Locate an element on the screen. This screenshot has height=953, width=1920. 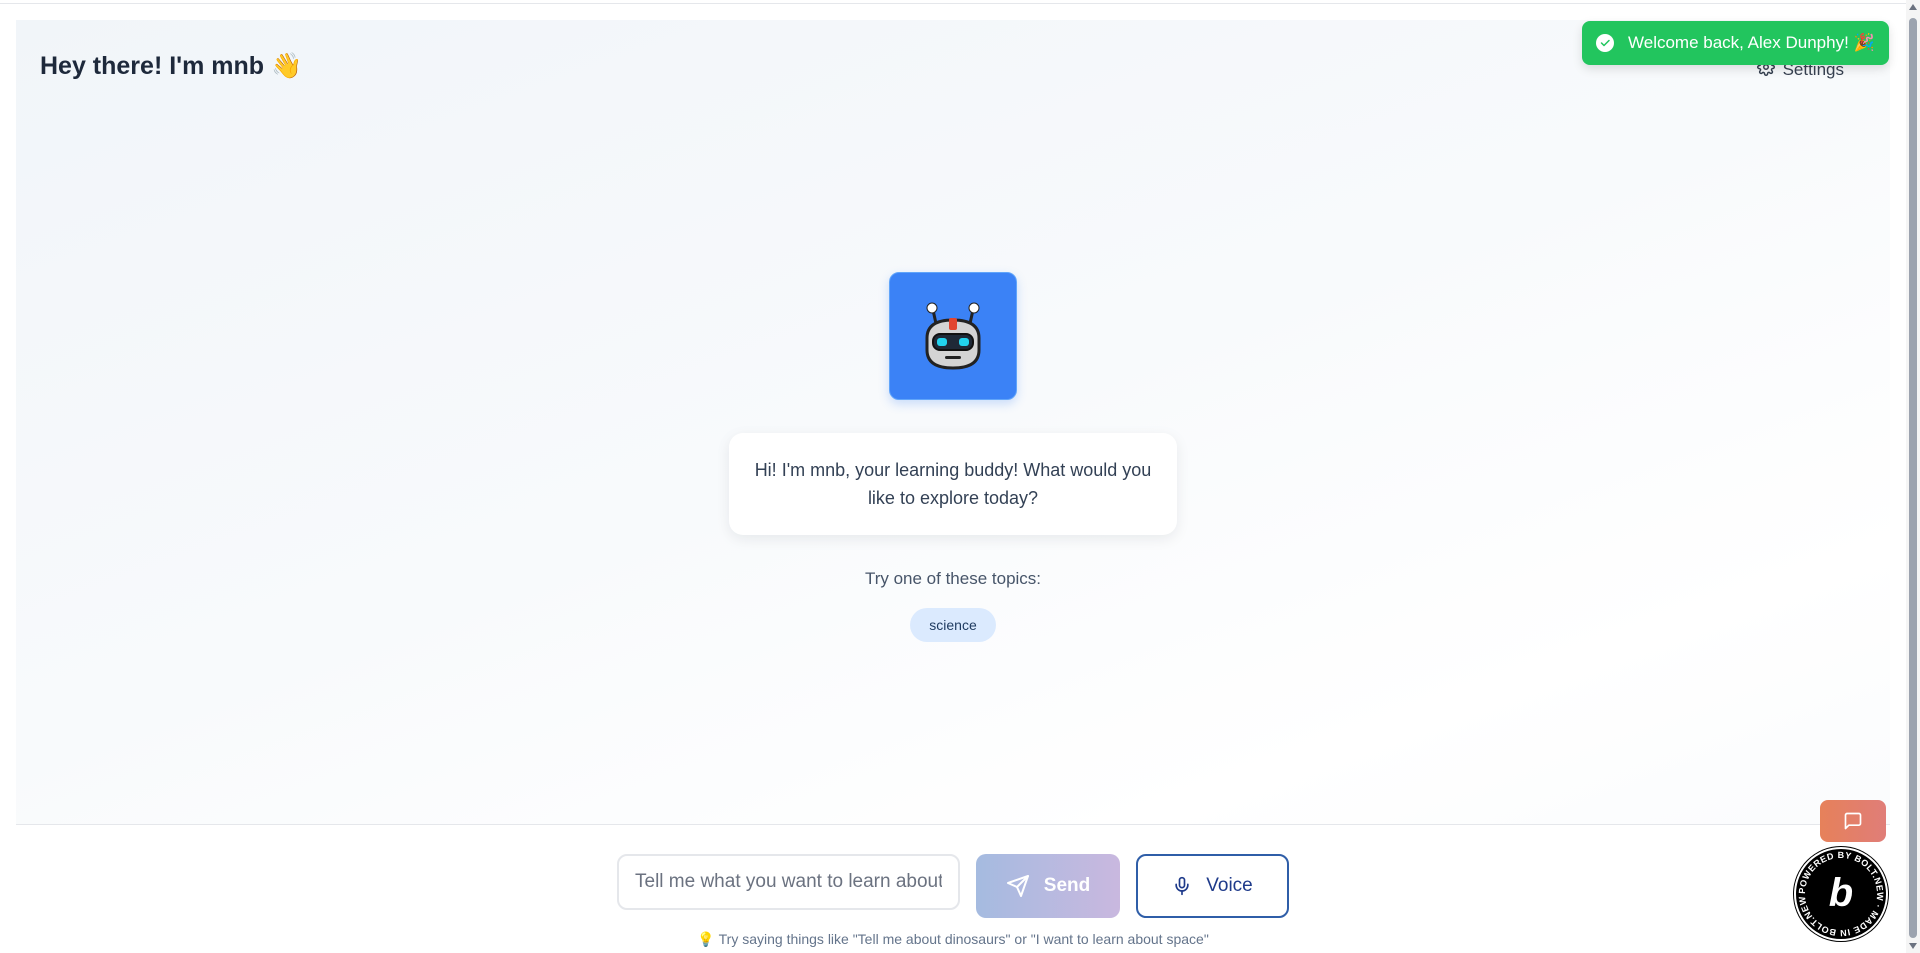
welcome-toast: Welcome back, Alex Dunphy! 🎉 is located at coordinates (1735, 43).